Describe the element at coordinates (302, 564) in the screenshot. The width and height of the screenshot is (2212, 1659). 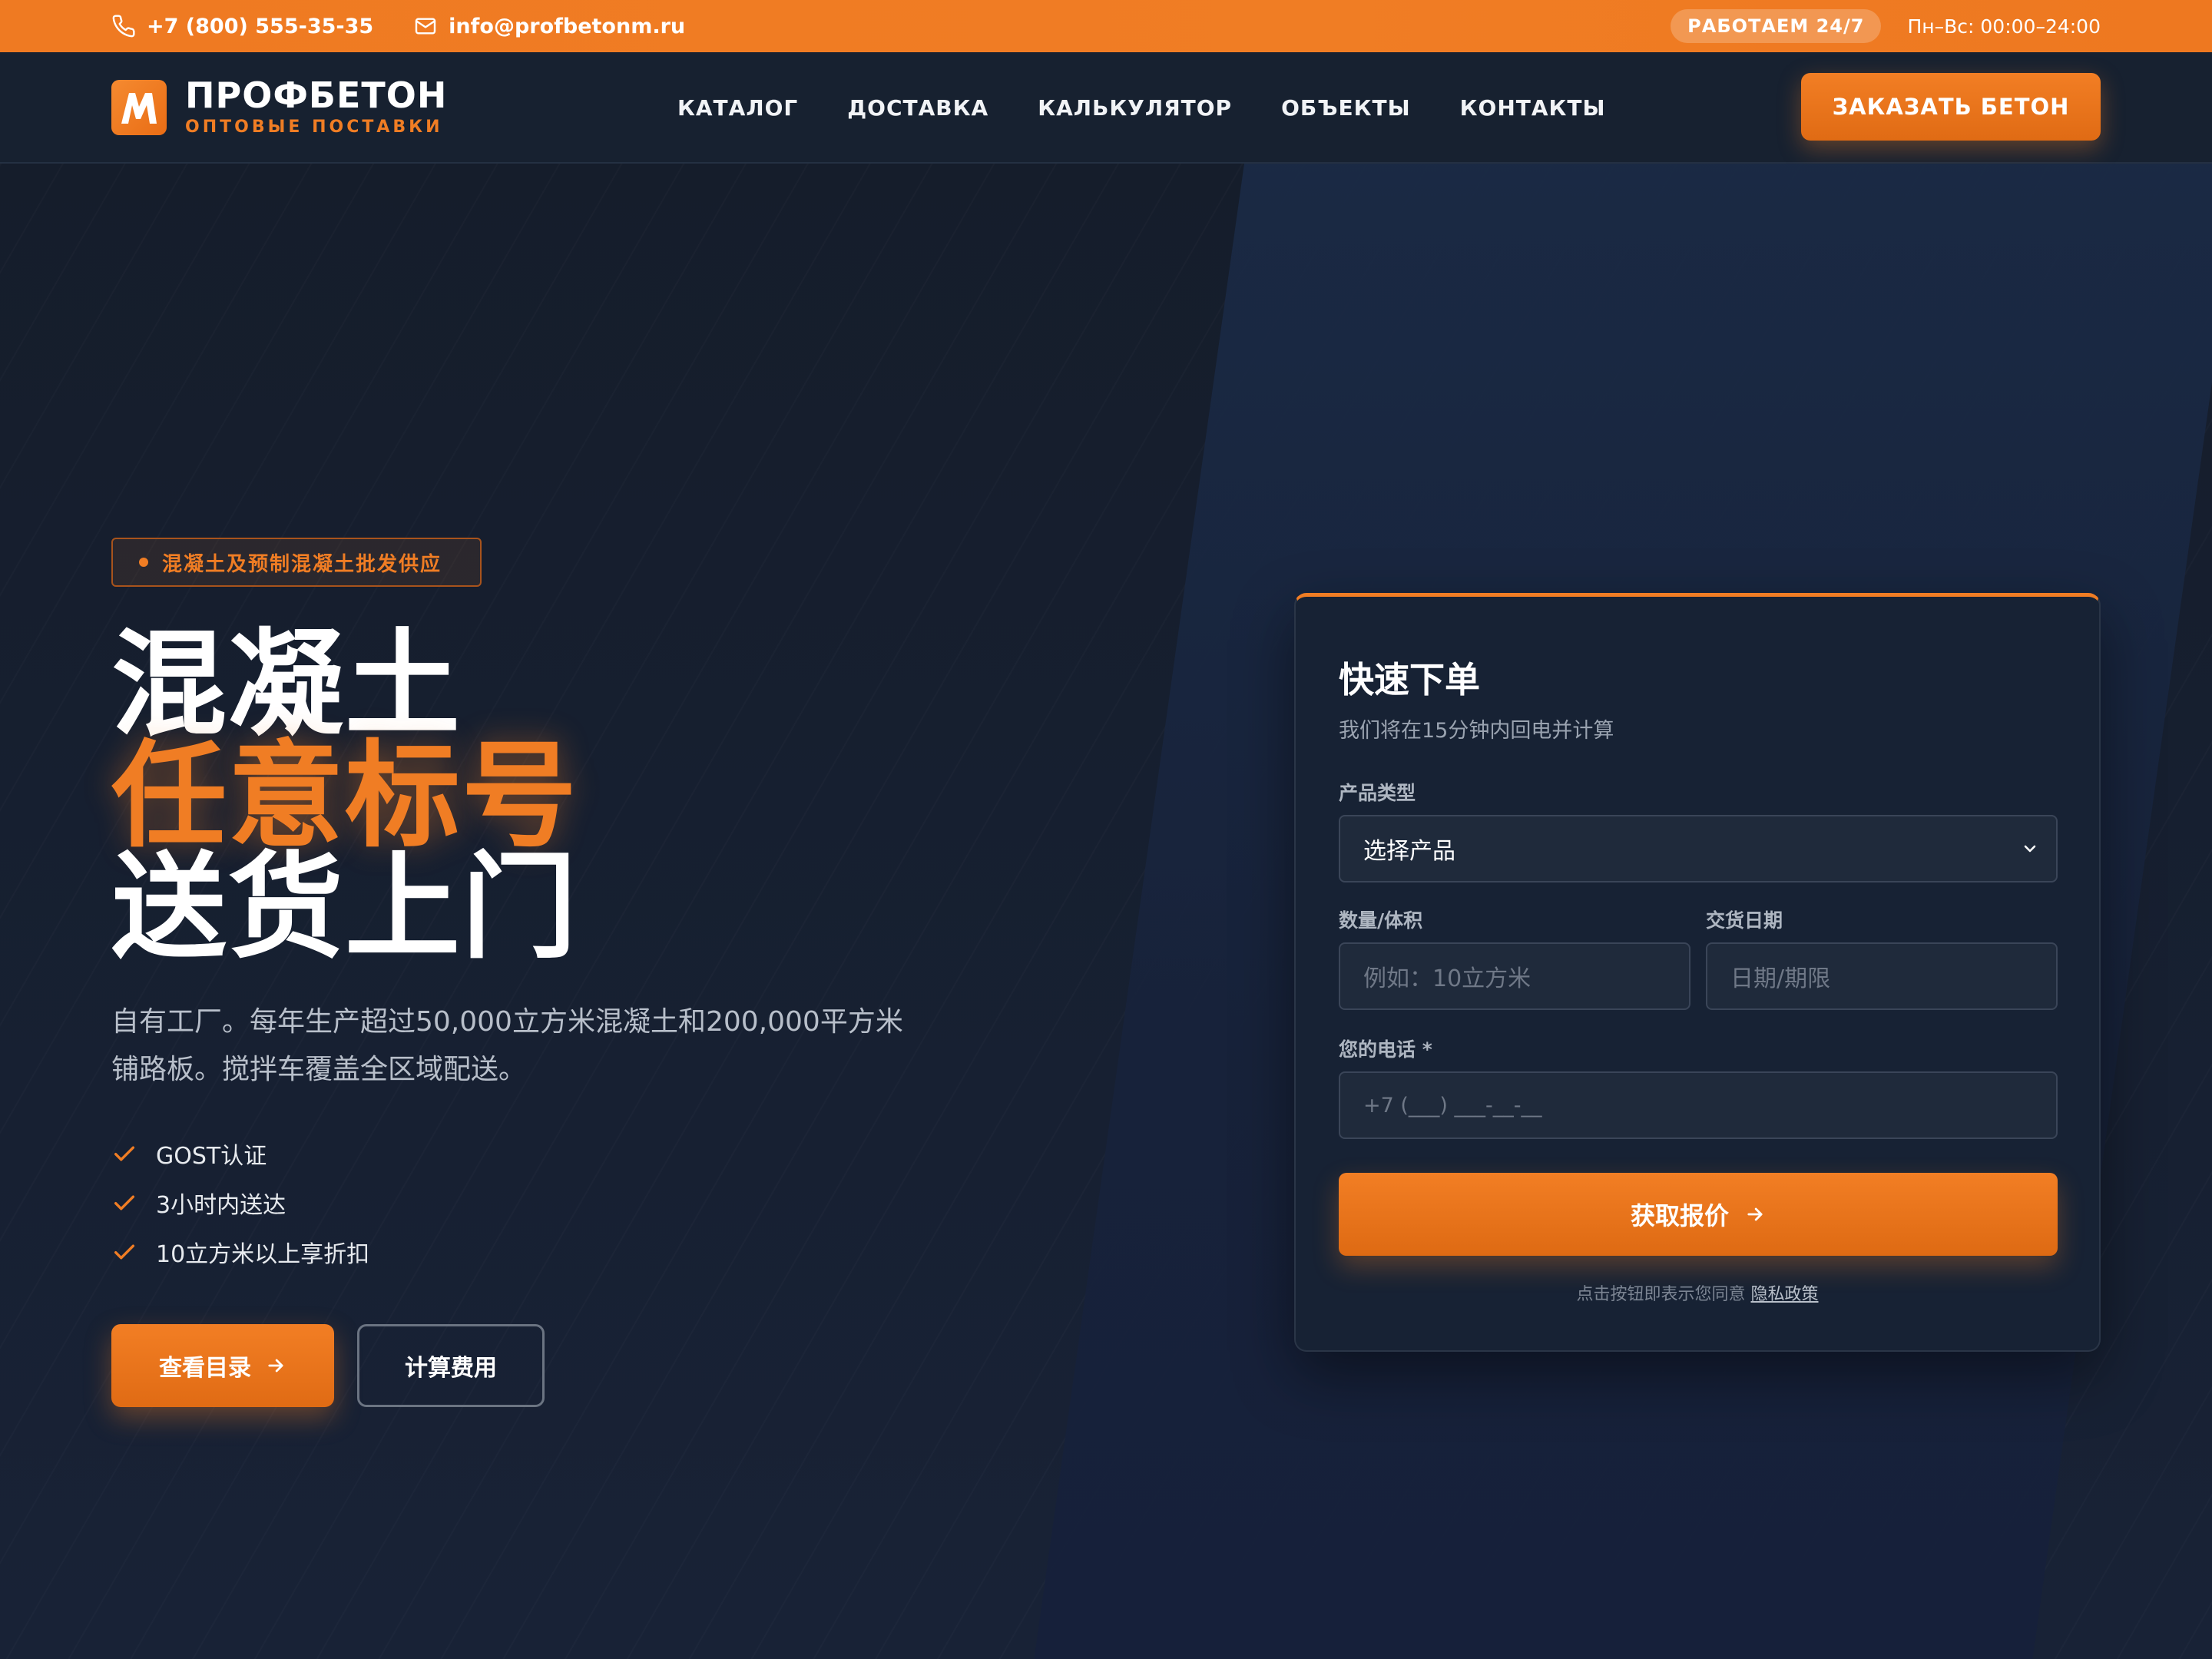
I see `tagline-text: 混凝土及预制混凝土批发供应` at that location.